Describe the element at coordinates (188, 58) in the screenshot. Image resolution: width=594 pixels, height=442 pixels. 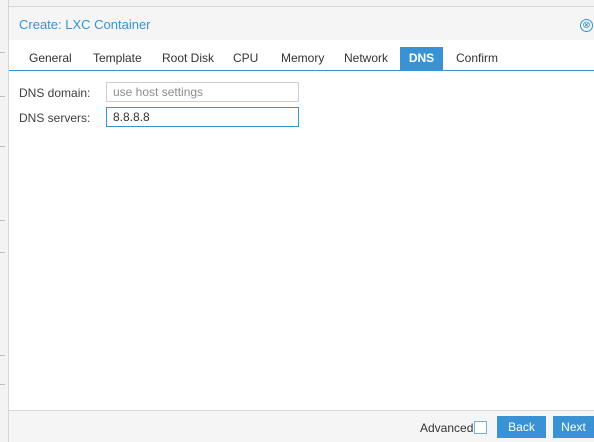
I see `tab-root-disk: Root Disk` at that location.